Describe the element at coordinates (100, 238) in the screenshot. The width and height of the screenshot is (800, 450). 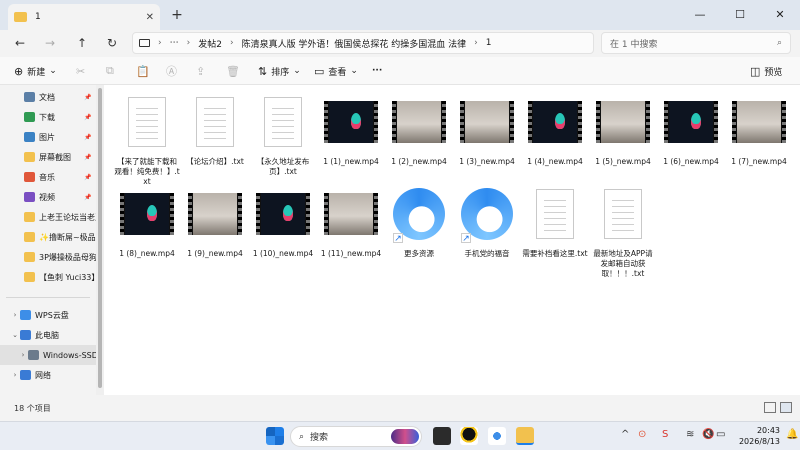
I see `sidebar-scrollbar-thumb` at that location.